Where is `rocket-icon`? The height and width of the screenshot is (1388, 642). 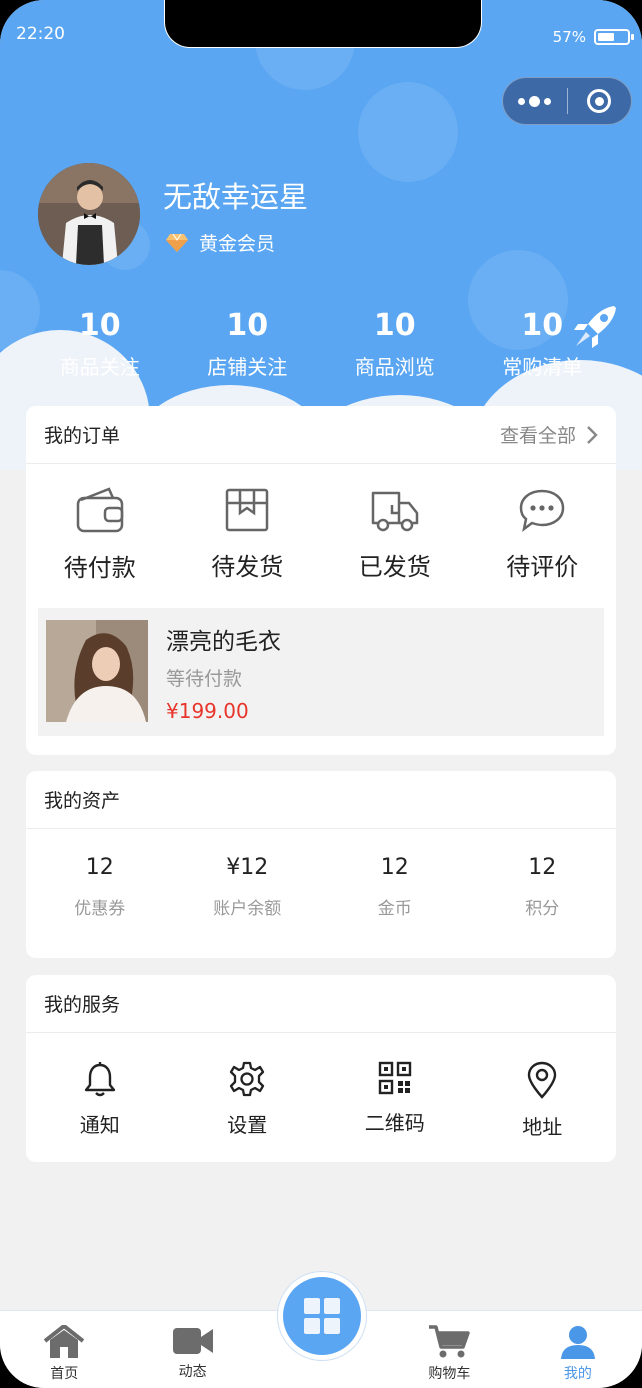
rocket-icon is located at coordinates (595, 327).